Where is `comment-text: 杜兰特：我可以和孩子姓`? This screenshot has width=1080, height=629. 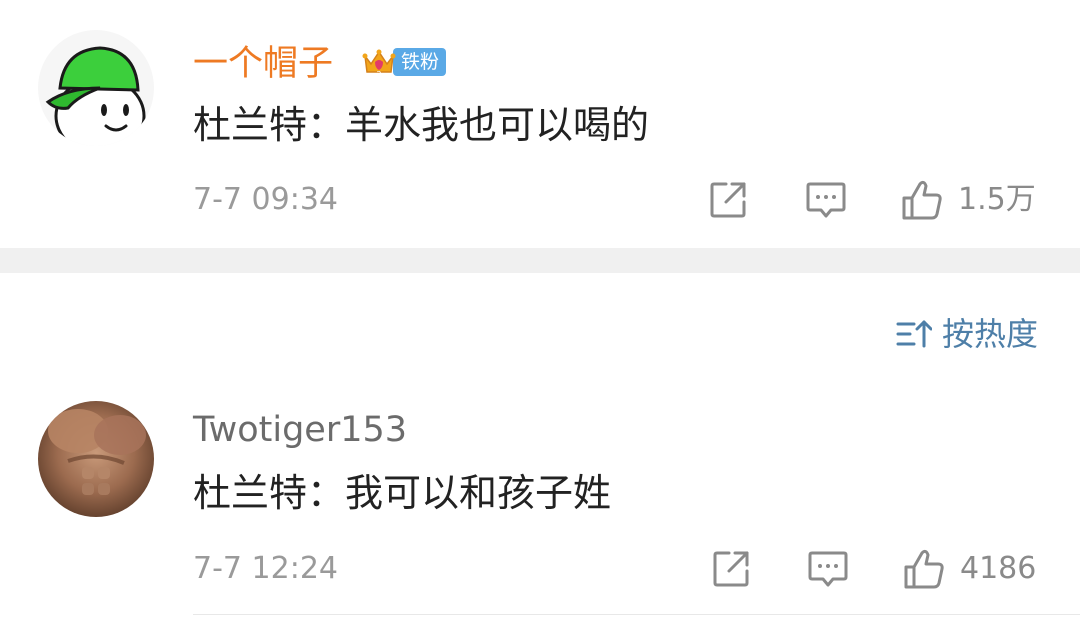 comment-text: 杜兰特：我可以和孩子姓 is located at coordinates (402, 493).